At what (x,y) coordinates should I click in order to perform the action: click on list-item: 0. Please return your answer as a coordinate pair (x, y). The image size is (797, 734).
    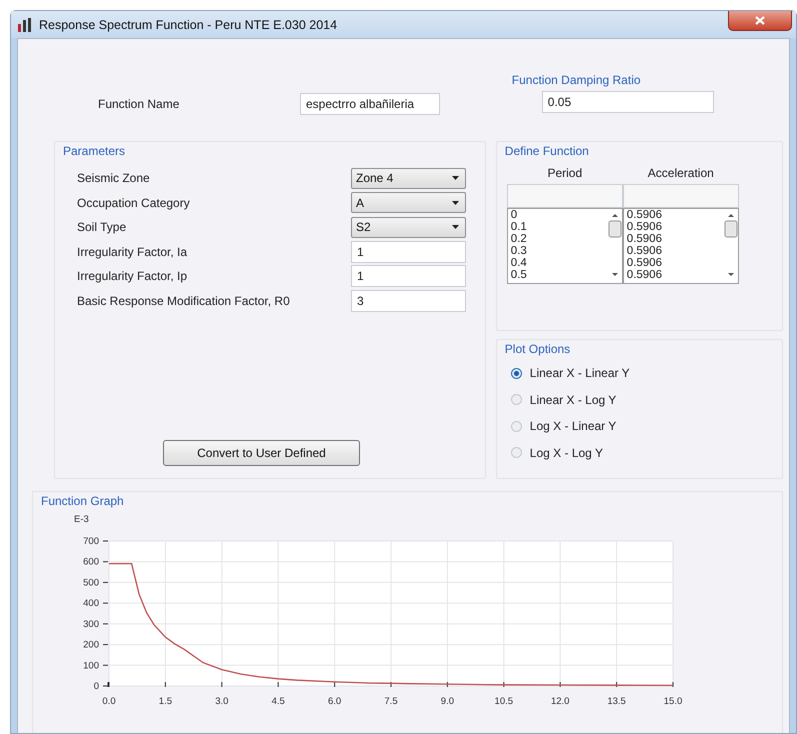
    Looking at the image, I should click on (559, 215).